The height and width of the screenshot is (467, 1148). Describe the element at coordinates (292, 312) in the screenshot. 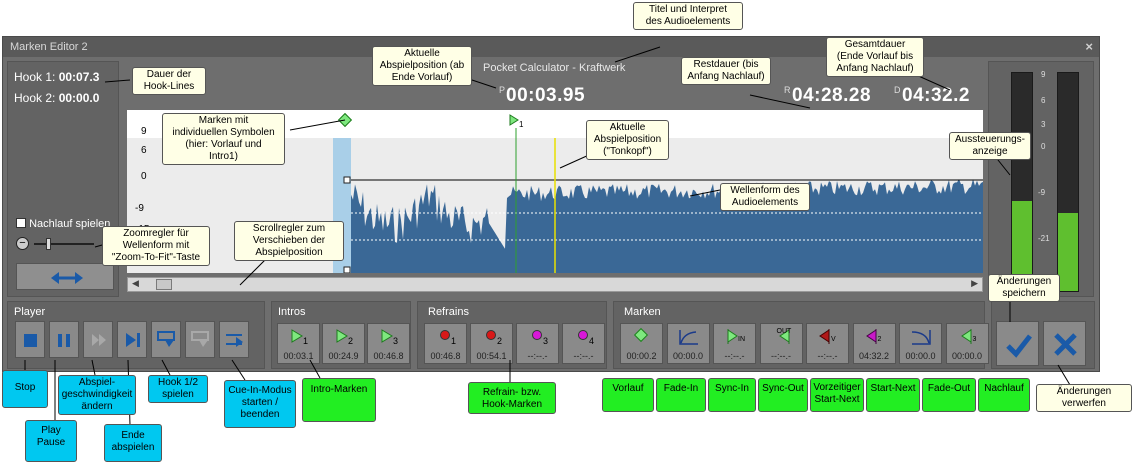

I see `intros-section-title: Intros` at that location.